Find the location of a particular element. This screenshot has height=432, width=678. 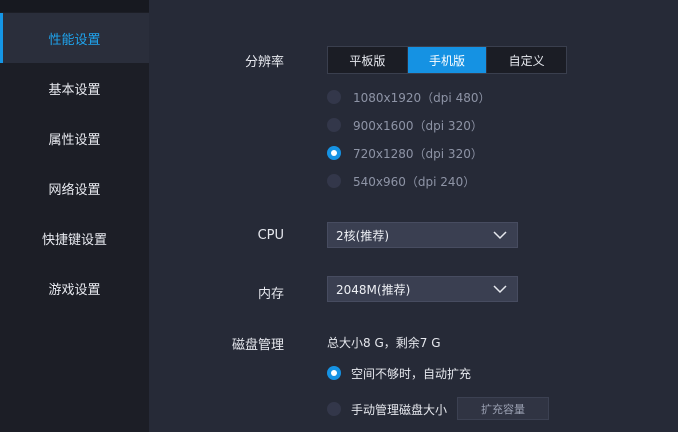

sidebar-item-network: 网络设置 is located at coordinates (74, 188).